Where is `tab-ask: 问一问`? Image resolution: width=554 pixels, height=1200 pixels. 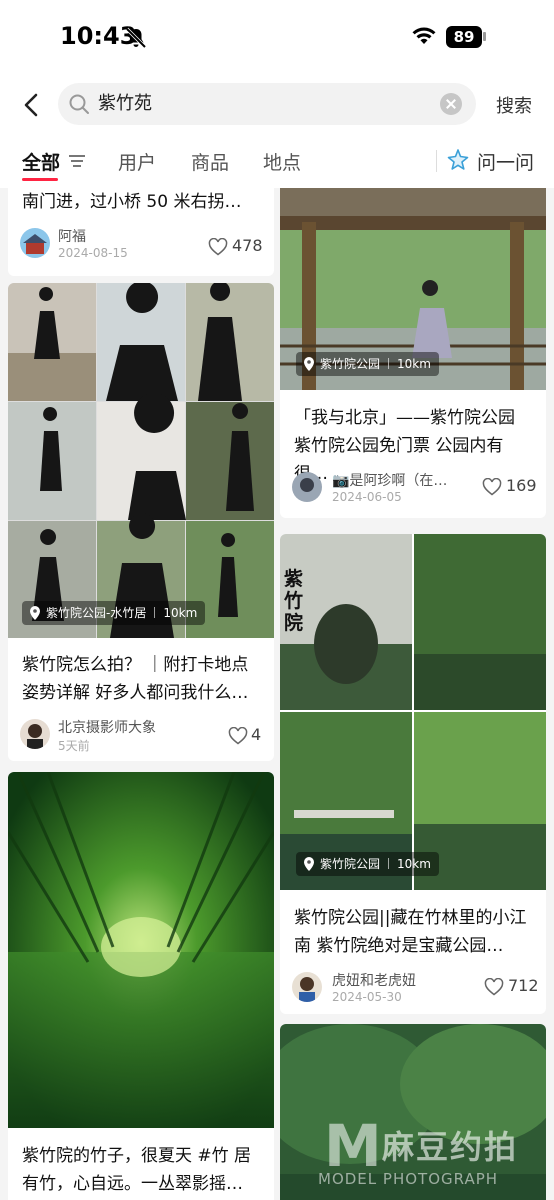
tab-ask: 问一问 is located at coordinates (505, 161).